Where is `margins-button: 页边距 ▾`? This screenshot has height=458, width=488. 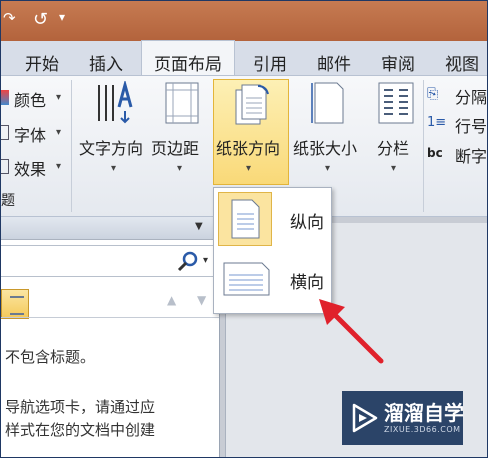
margins-button: 页边距 ▾ is located at coordinates (182, 134).